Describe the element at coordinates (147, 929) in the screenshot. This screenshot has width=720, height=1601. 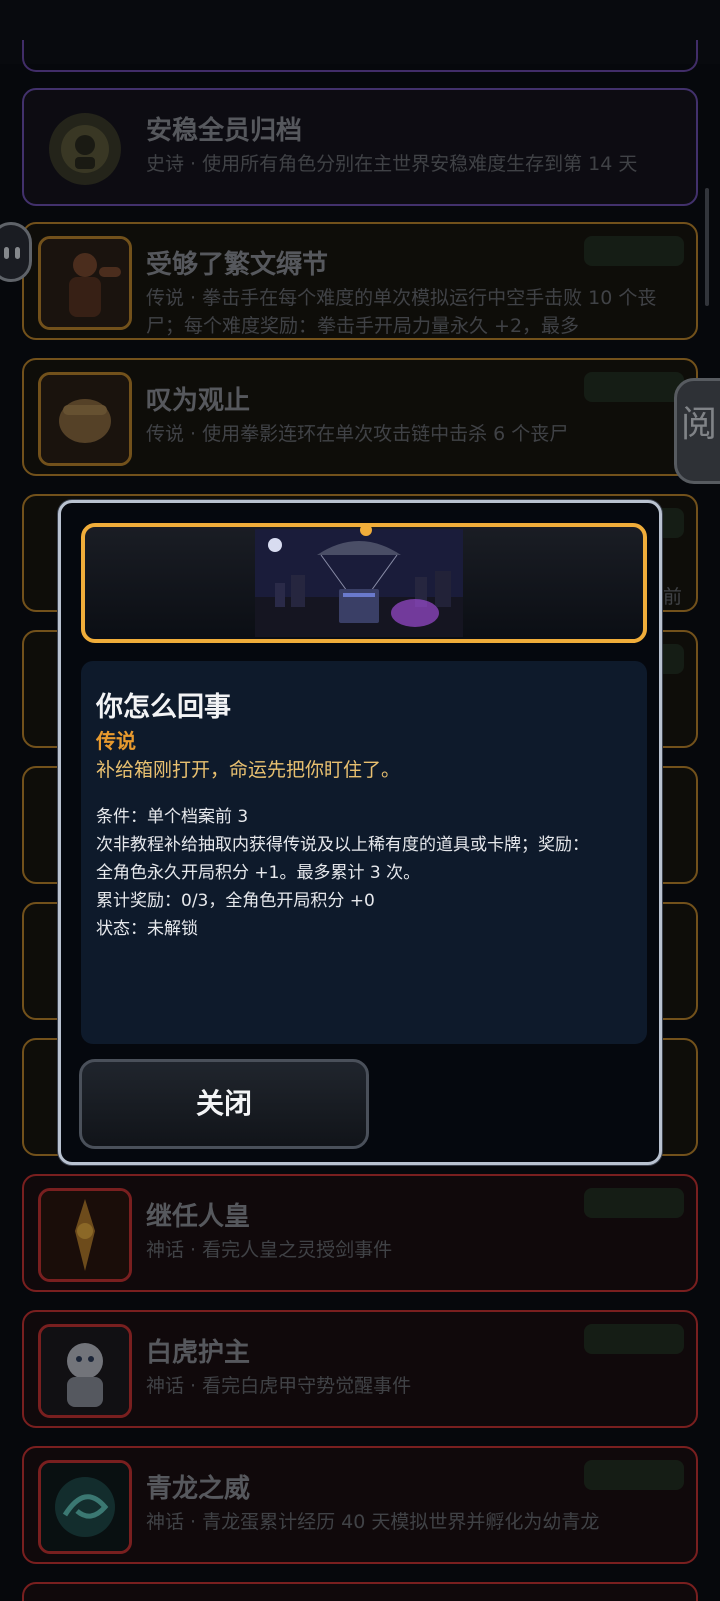
I see `detail-line: 状态：未解锁` at that location.